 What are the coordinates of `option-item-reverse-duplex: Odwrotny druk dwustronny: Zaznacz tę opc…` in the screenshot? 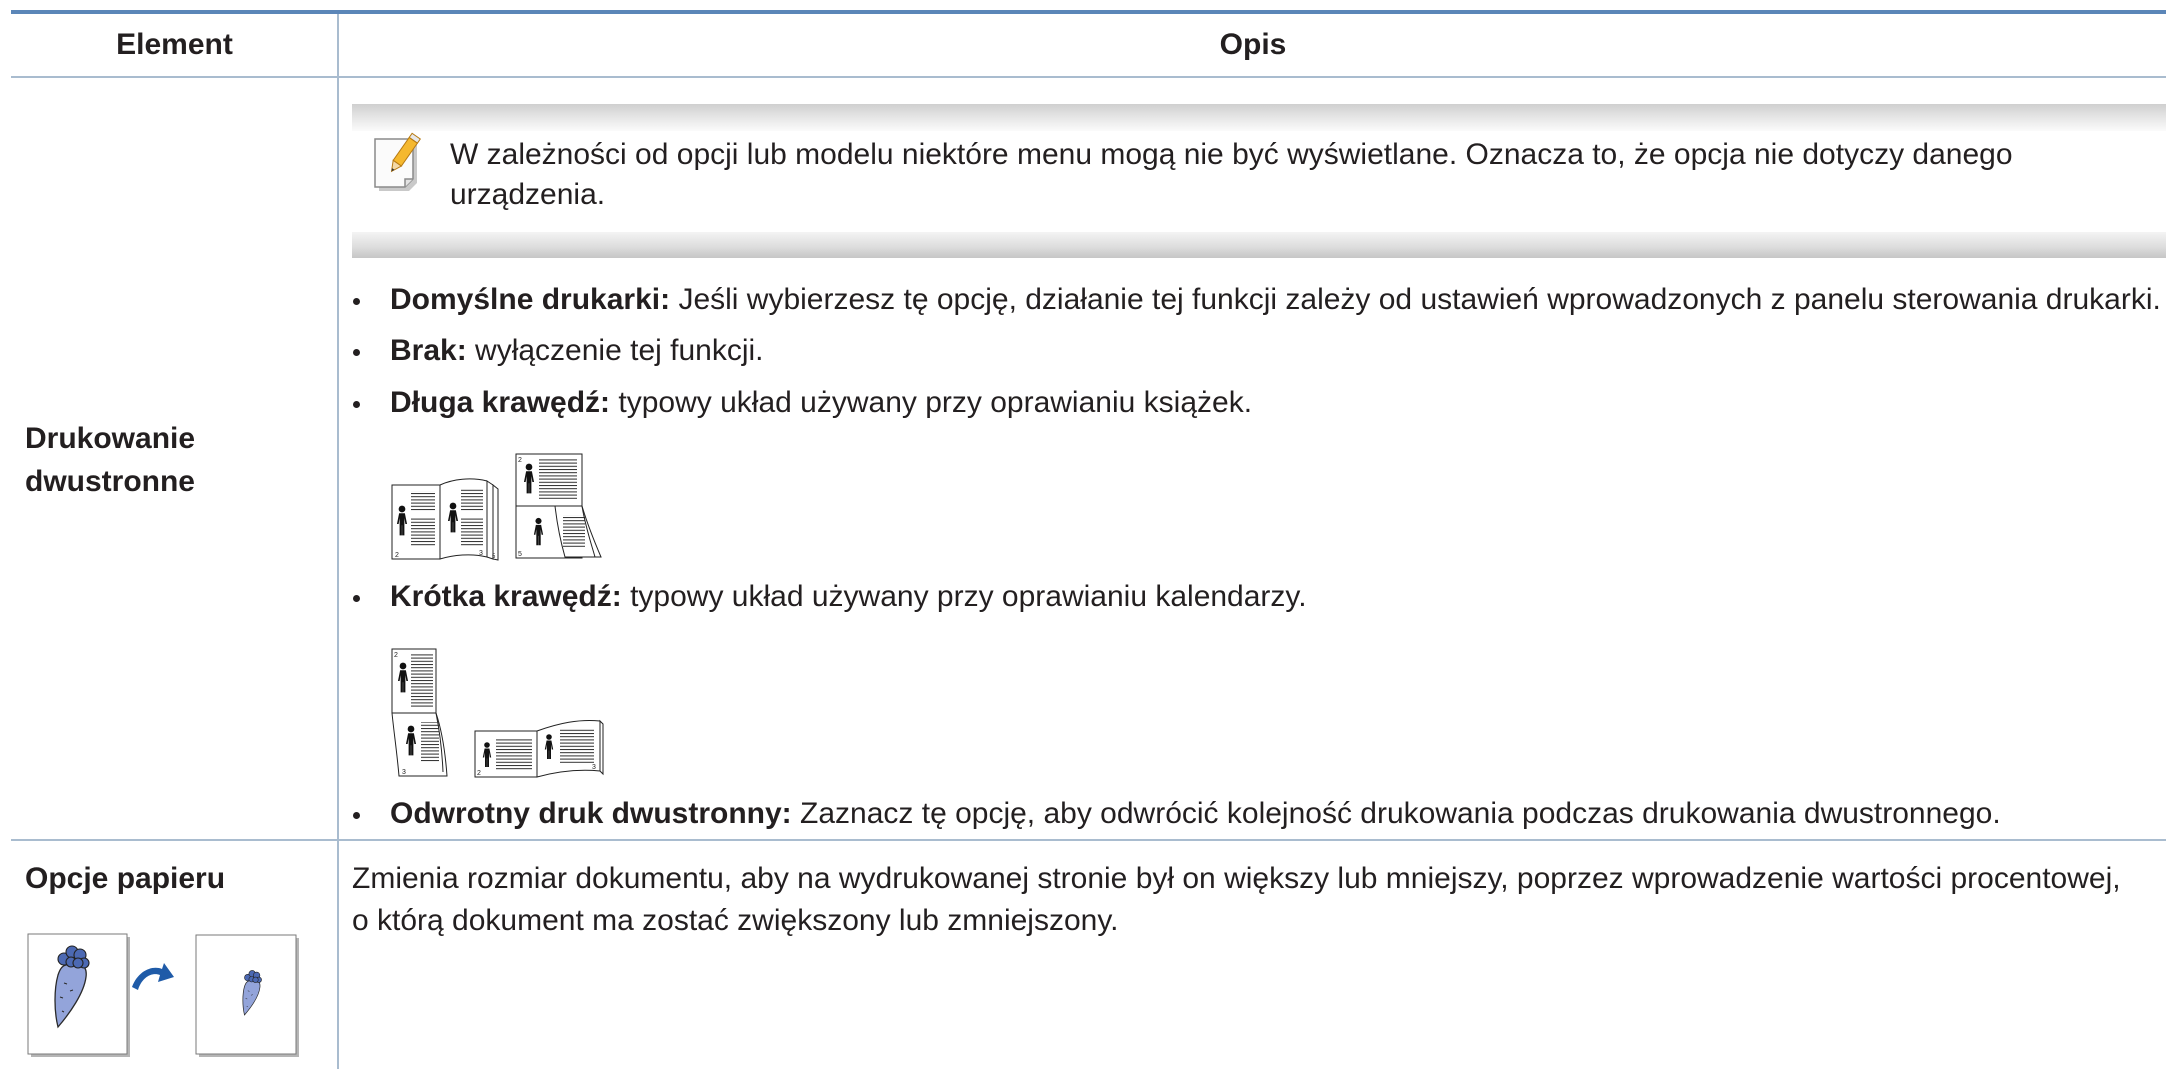 It's located at (1259, 814).